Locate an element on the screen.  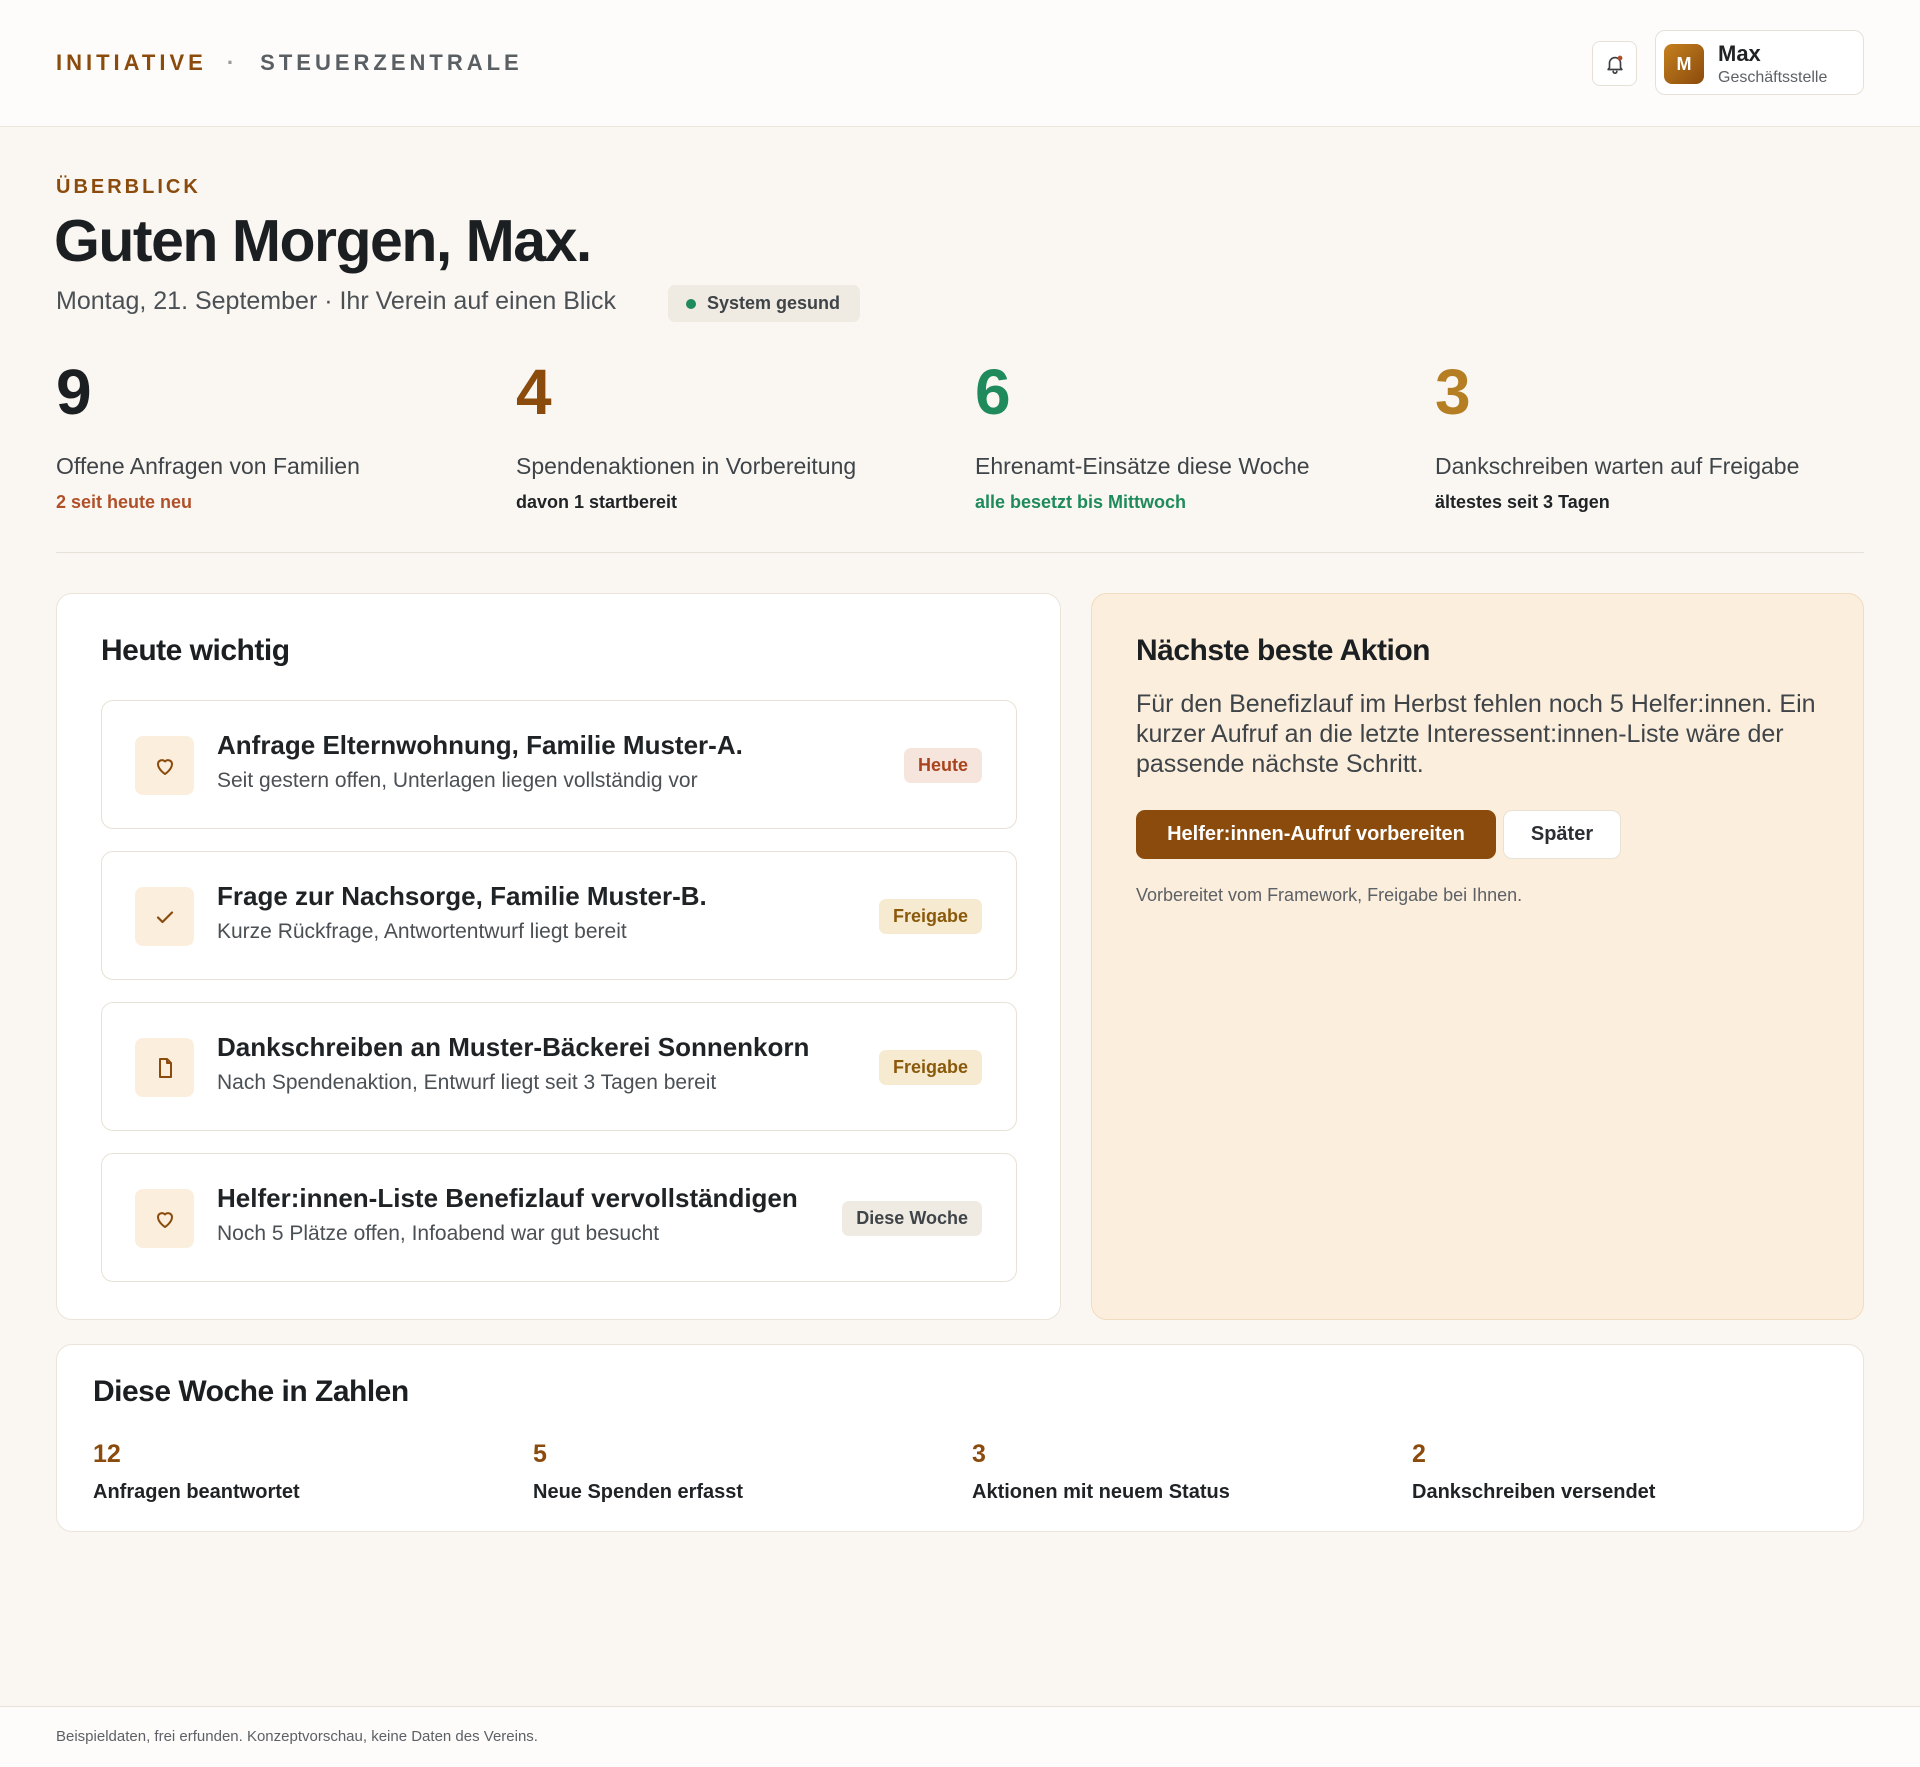
status-badge: System gesund is located at coordinates (764, 303).